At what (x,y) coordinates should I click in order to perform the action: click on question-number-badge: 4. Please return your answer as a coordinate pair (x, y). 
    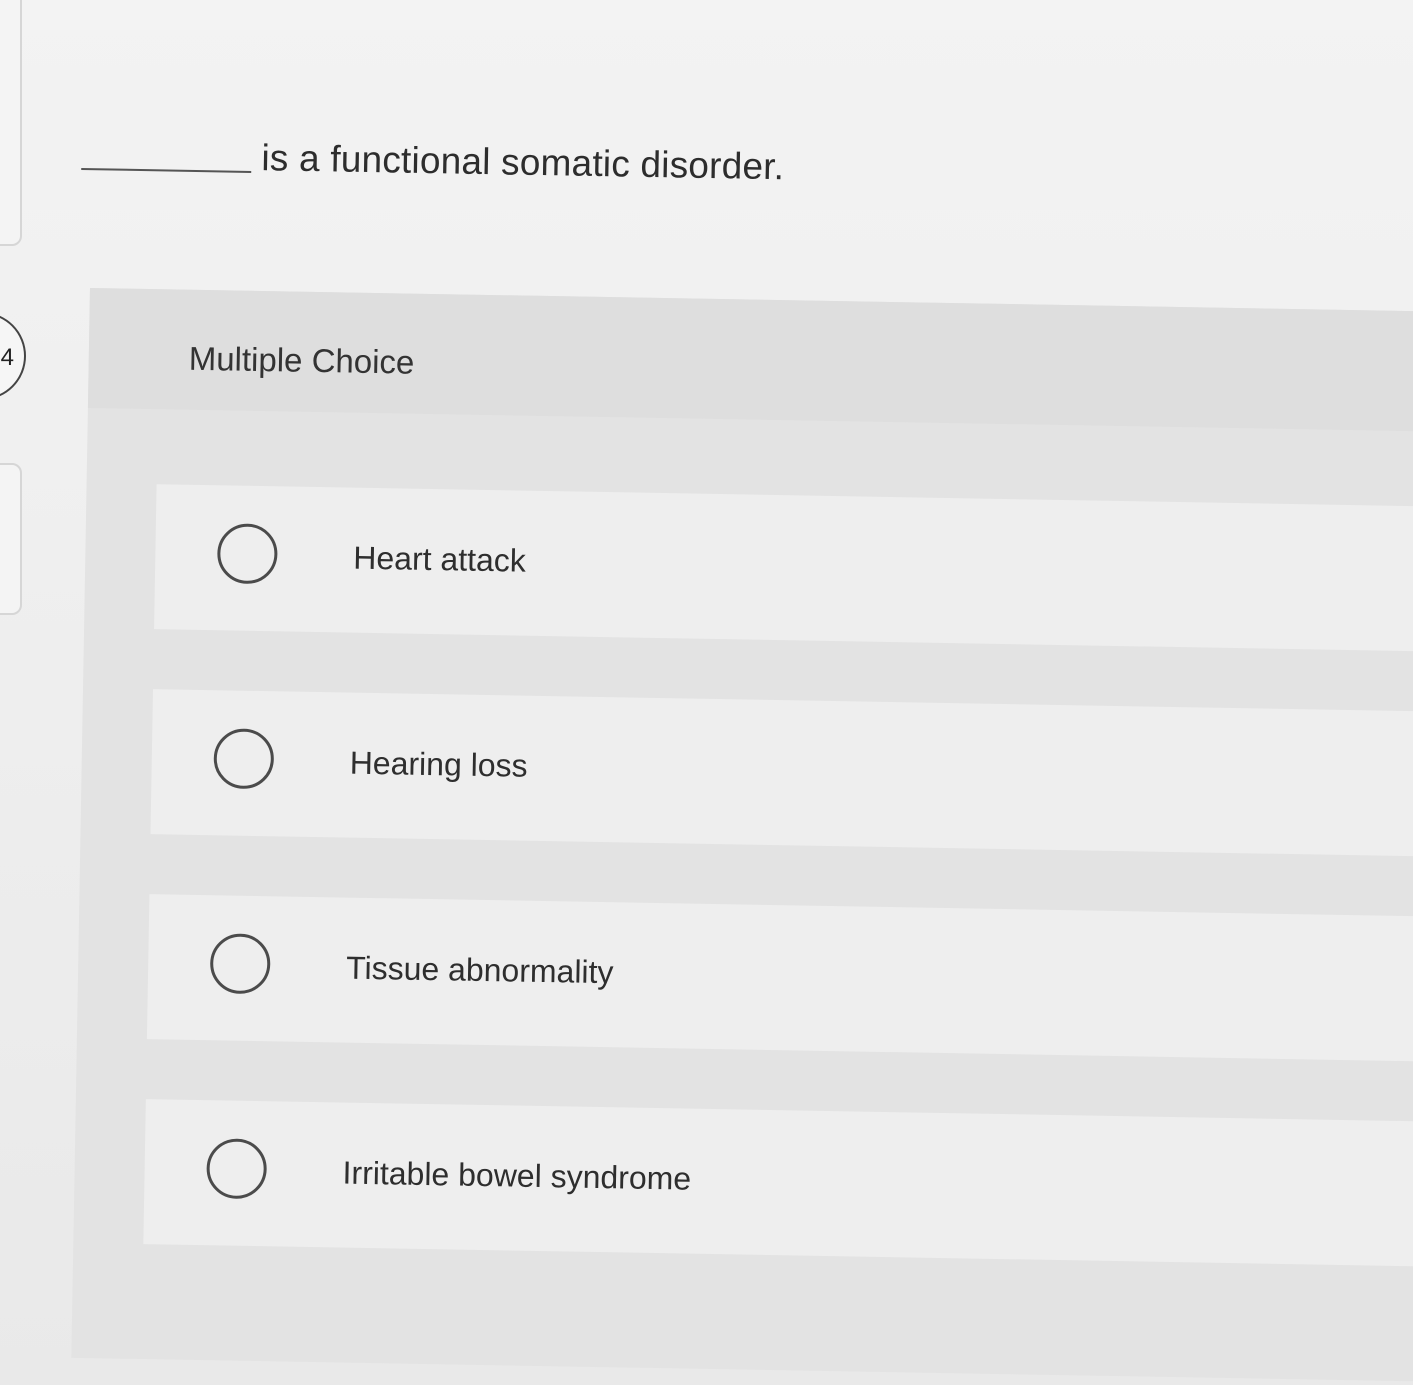
    Looking at the image, I should click on (13, 356).